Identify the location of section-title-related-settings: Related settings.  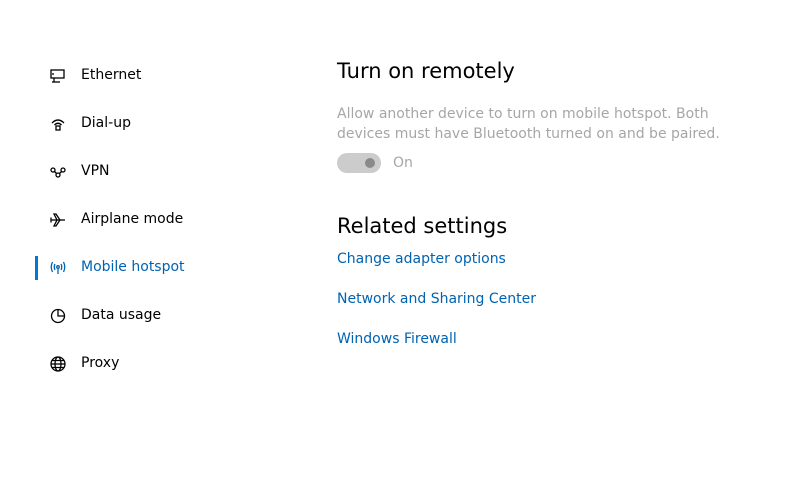
(422, 226).